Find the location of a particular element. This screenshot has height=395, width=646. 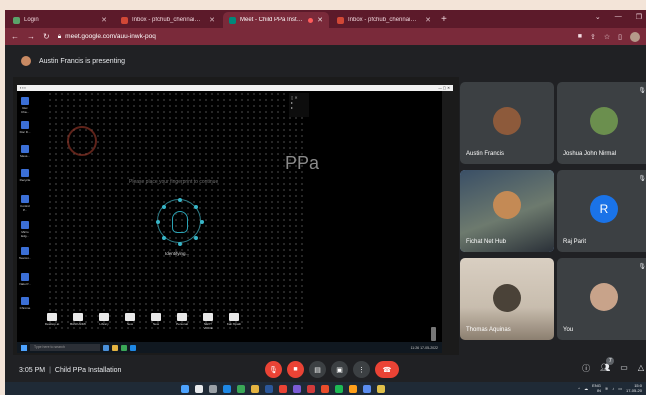

chrome-icon is located at coordinates (283, 388).